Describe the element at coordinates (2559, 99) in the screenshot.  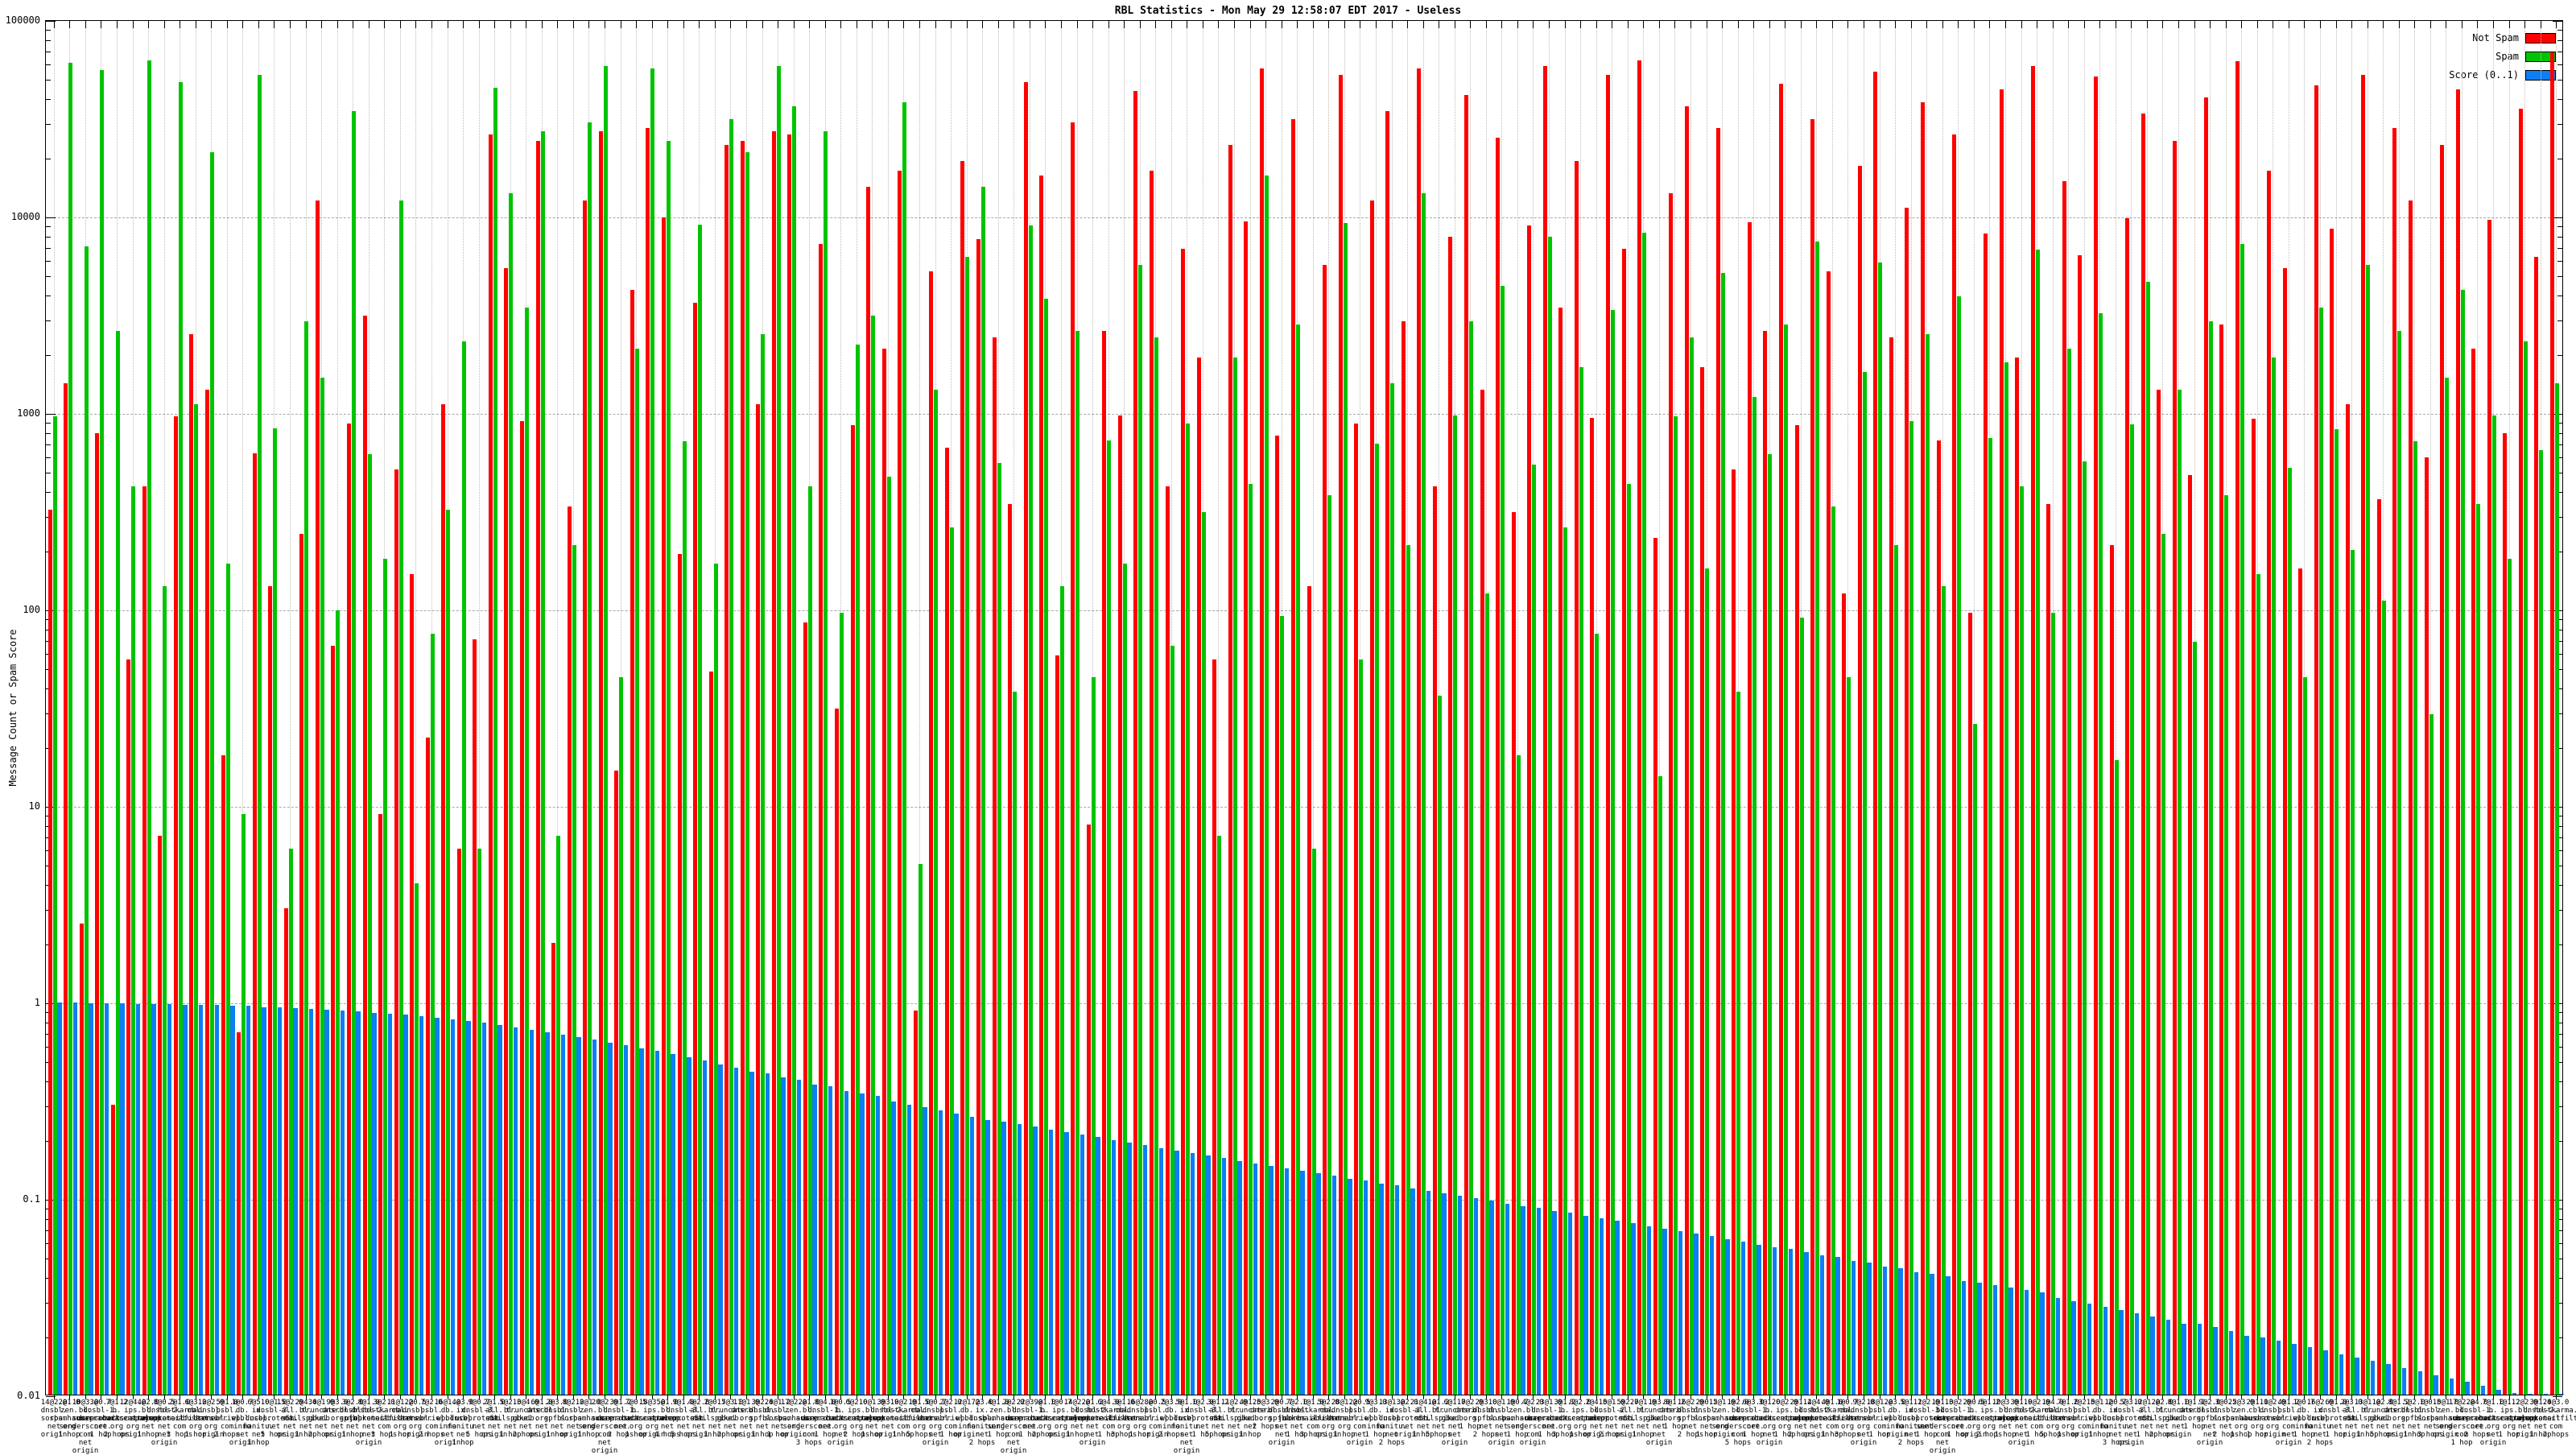
I see `y-tick-minor-right` at that location.